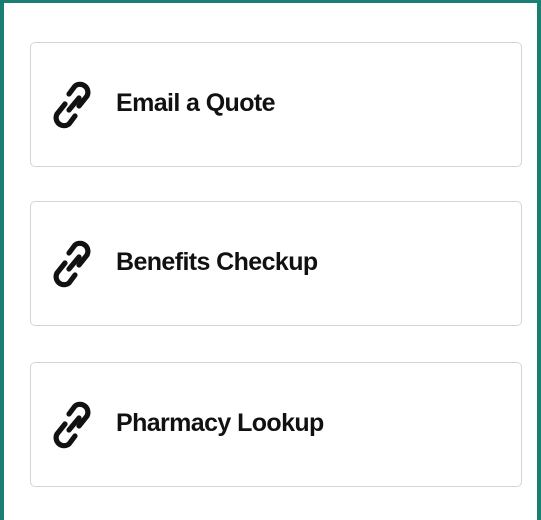 The width and height of the screenshot is (541, 520). What do you see at coordinates (196, 102) in the screenshot?
I see `link-label: Email a Quote` at bounding box center [196, 102].